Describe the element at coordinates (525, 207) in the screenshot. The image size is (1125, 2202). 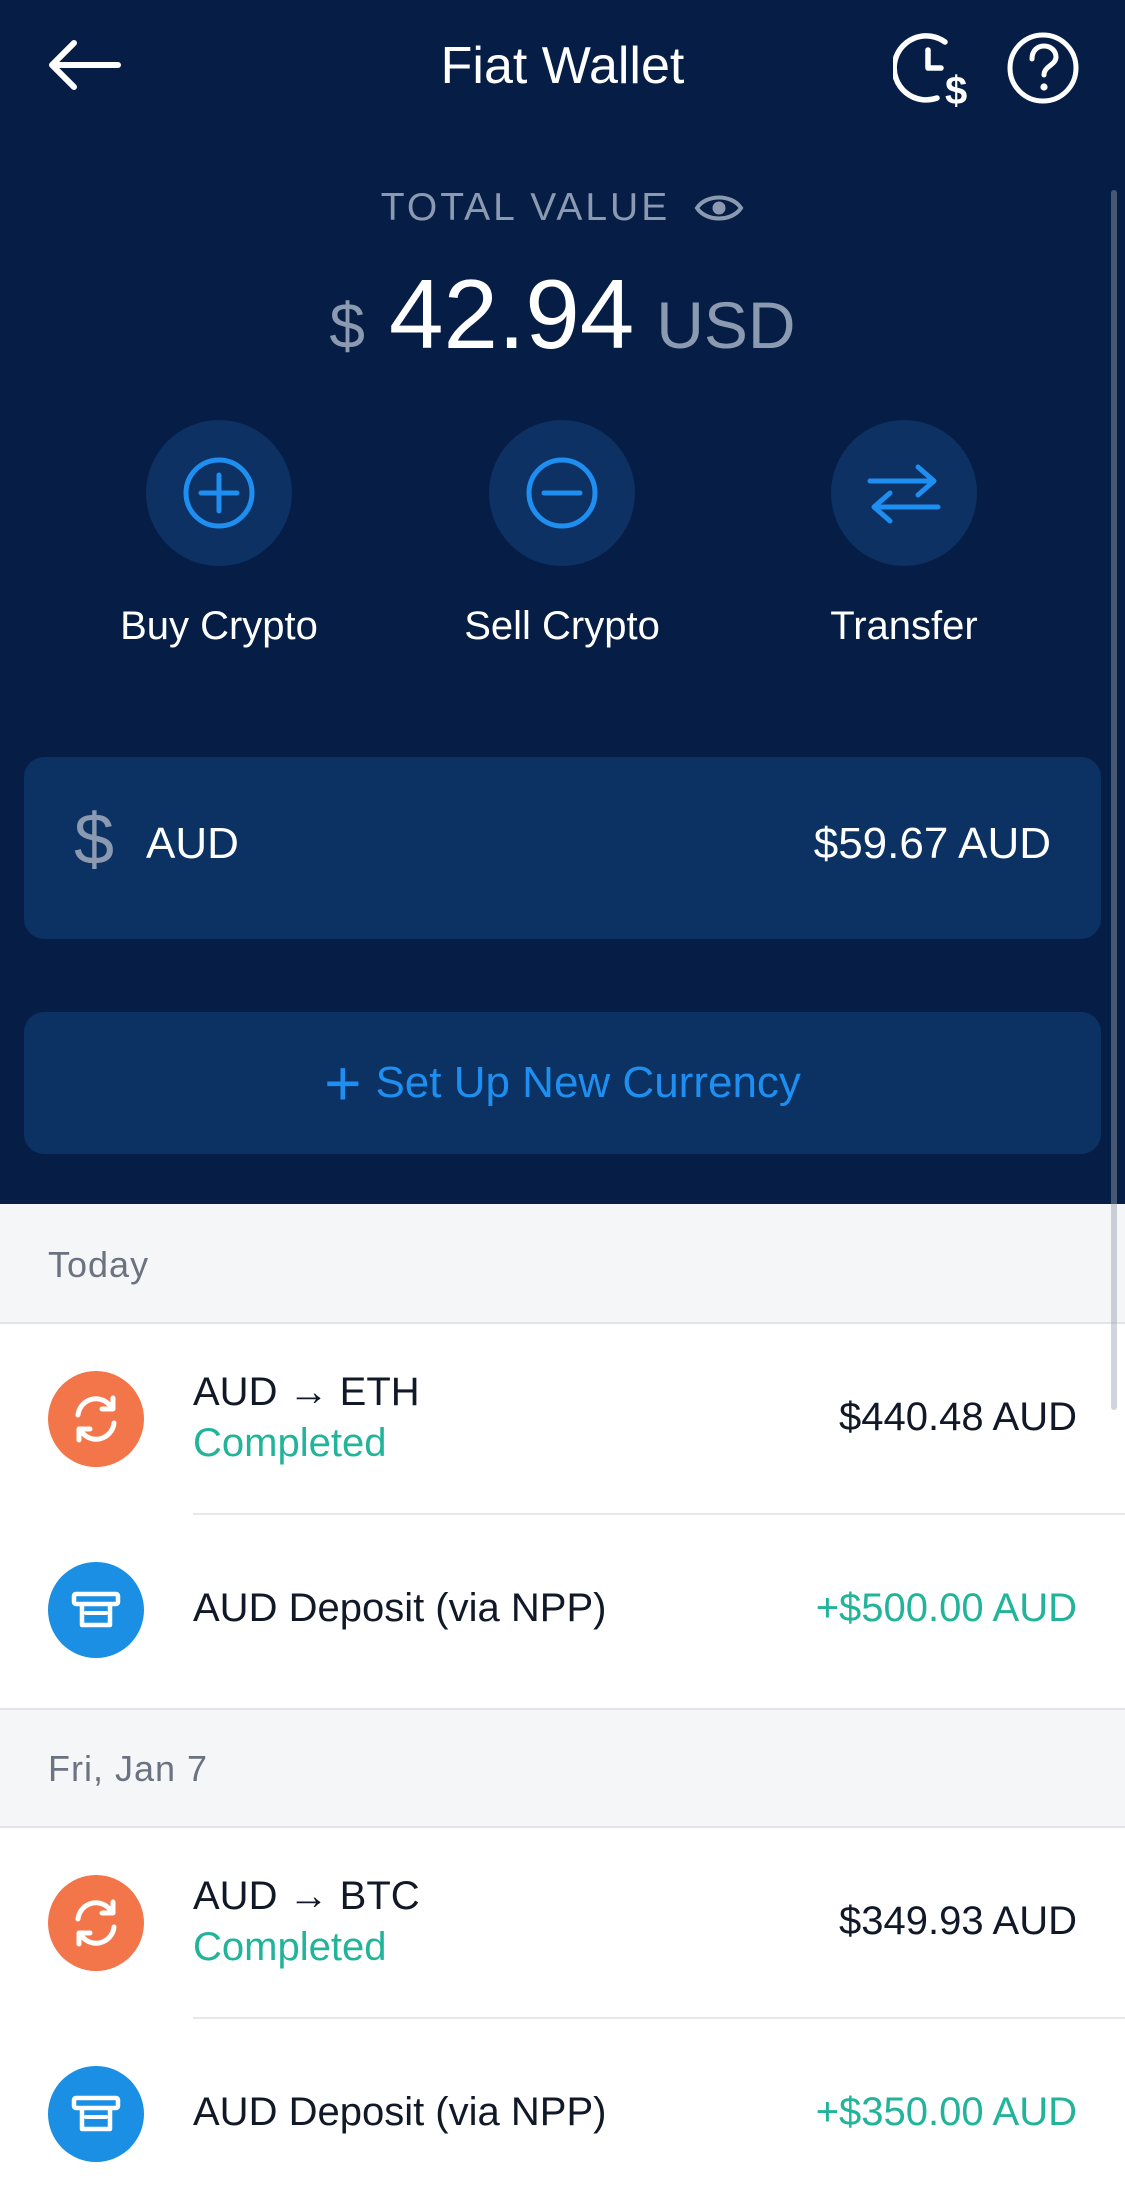
I see `total-value-label: TOTAL VALUE` at that location.